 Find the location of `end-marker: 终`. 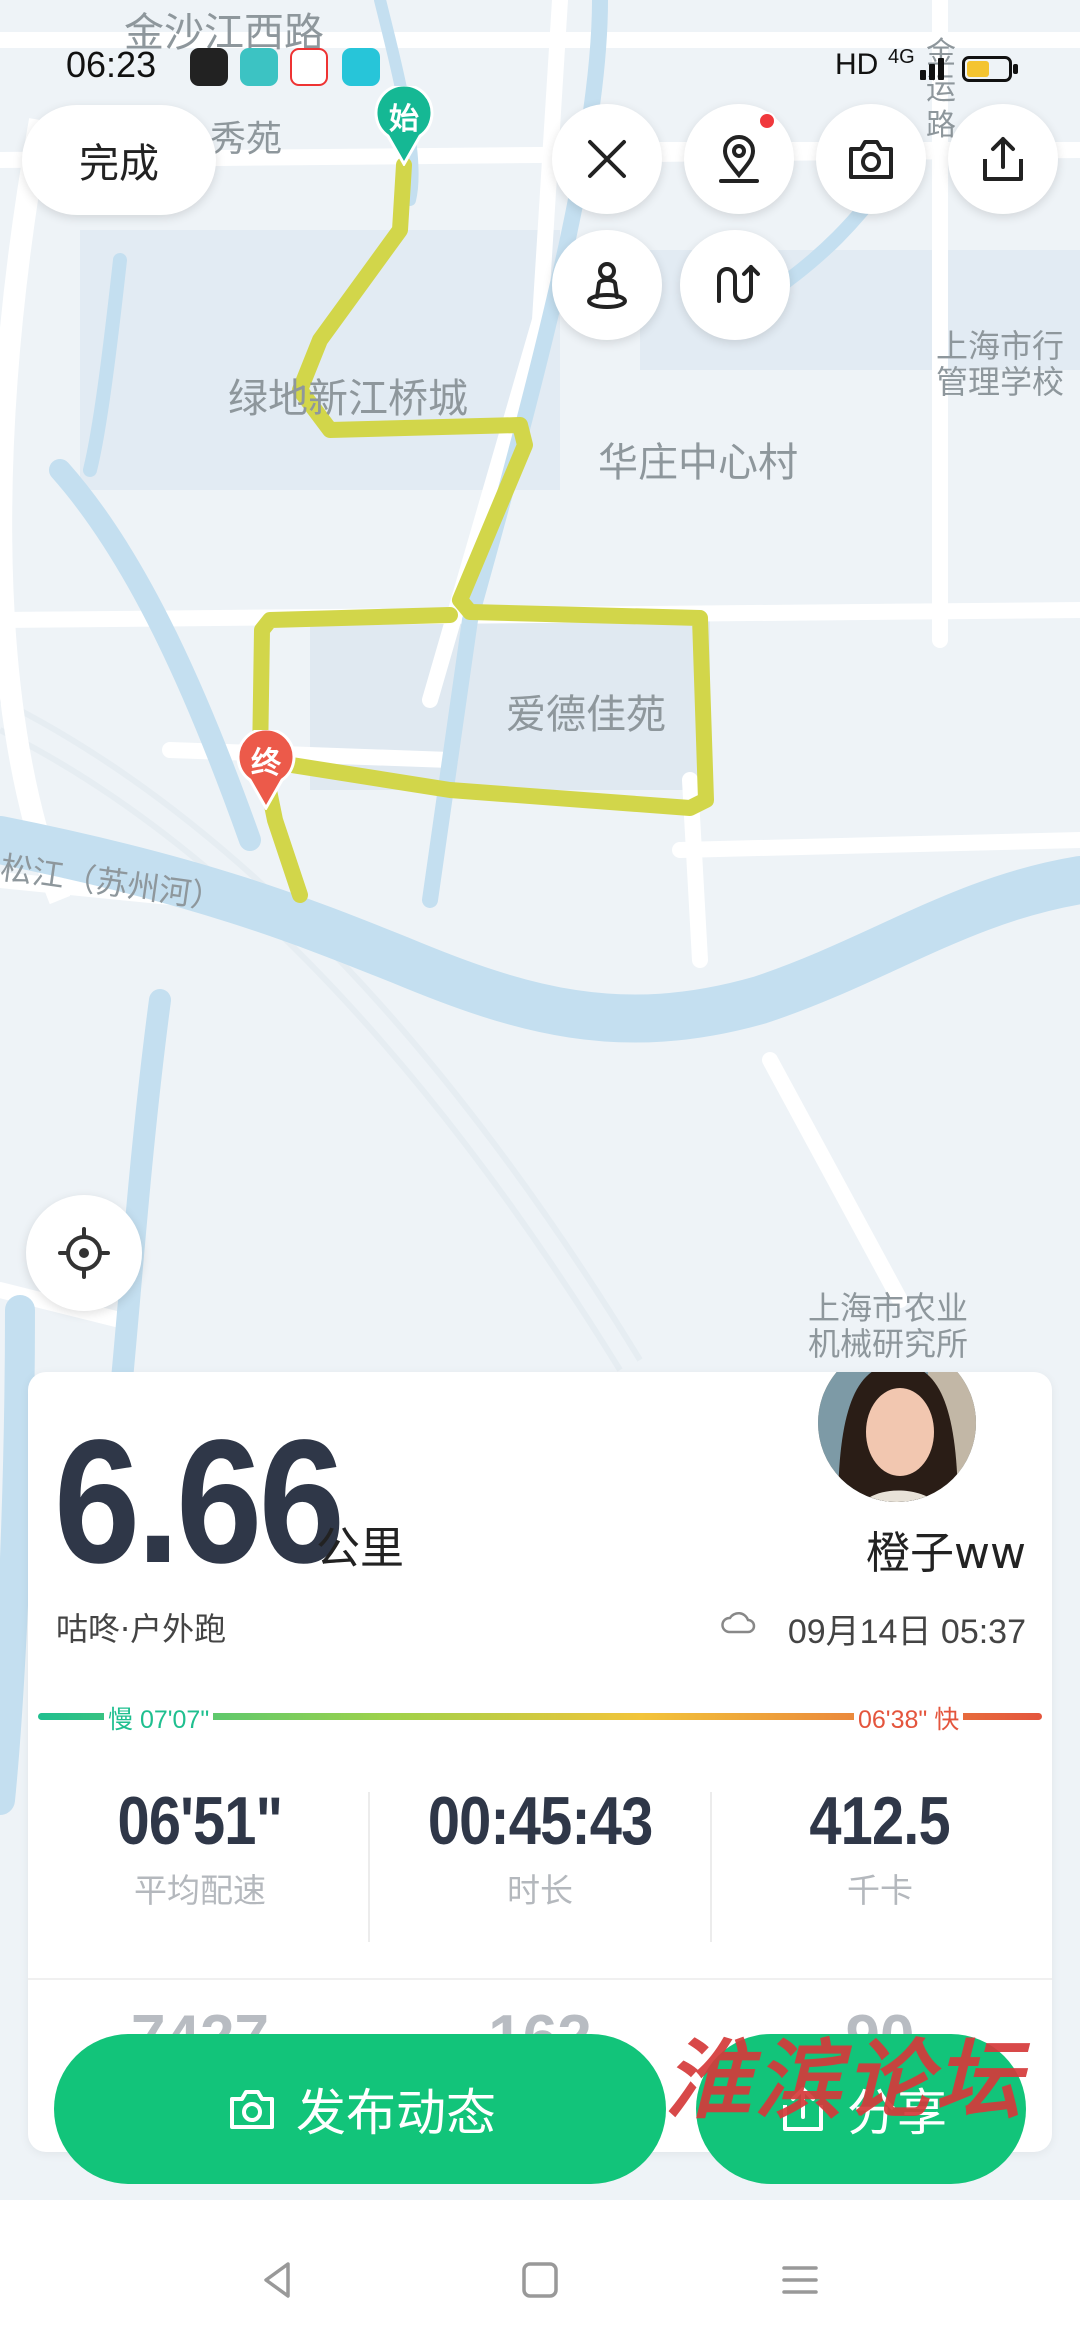

end-marker: 终 is located at coordinates (266, 769).